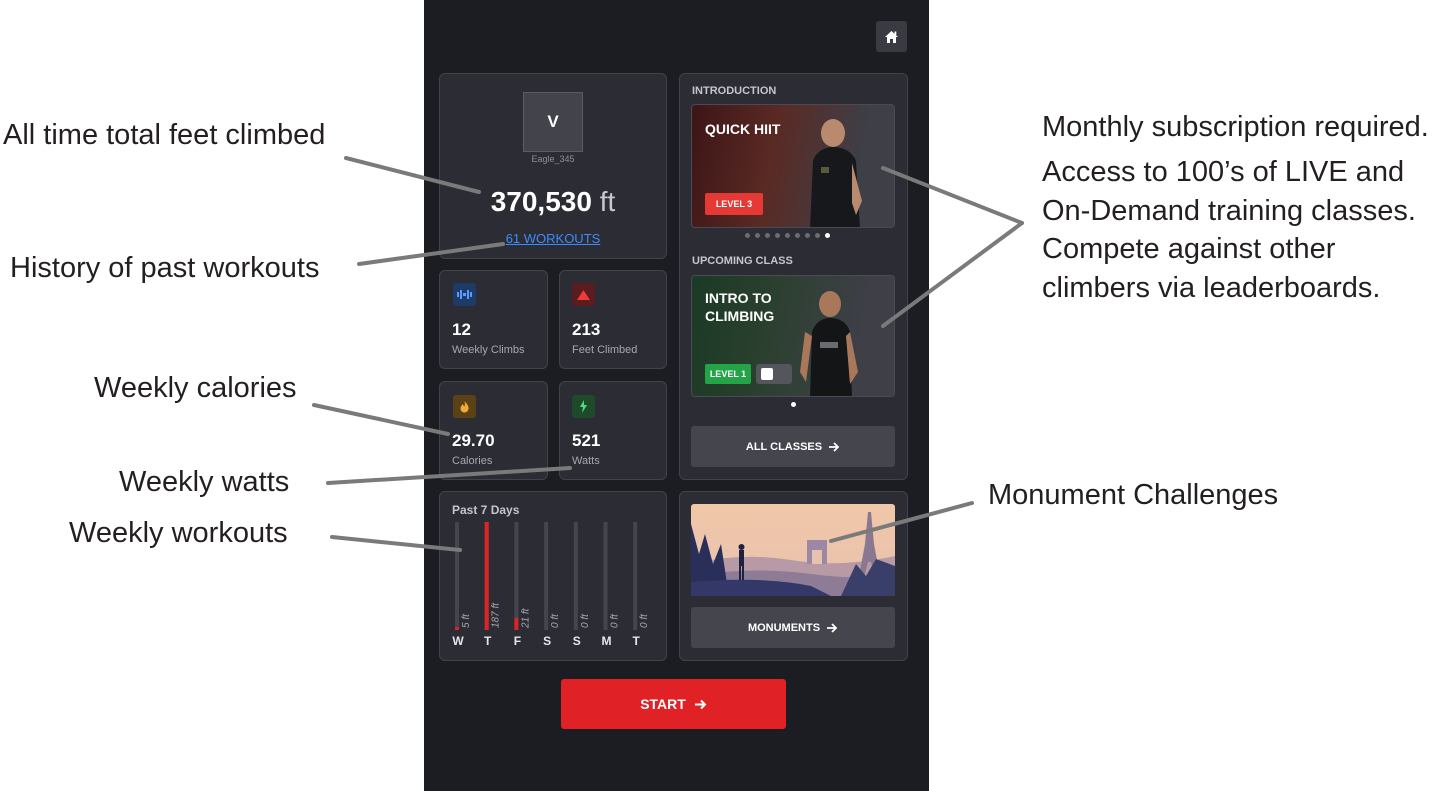 The width and height of the screenshot is (1455, 791). What do you see at coordinates (195, 388) in the screenshot?
I see `annotation-calories: Weekly calories` at bounding box center [195, 388].